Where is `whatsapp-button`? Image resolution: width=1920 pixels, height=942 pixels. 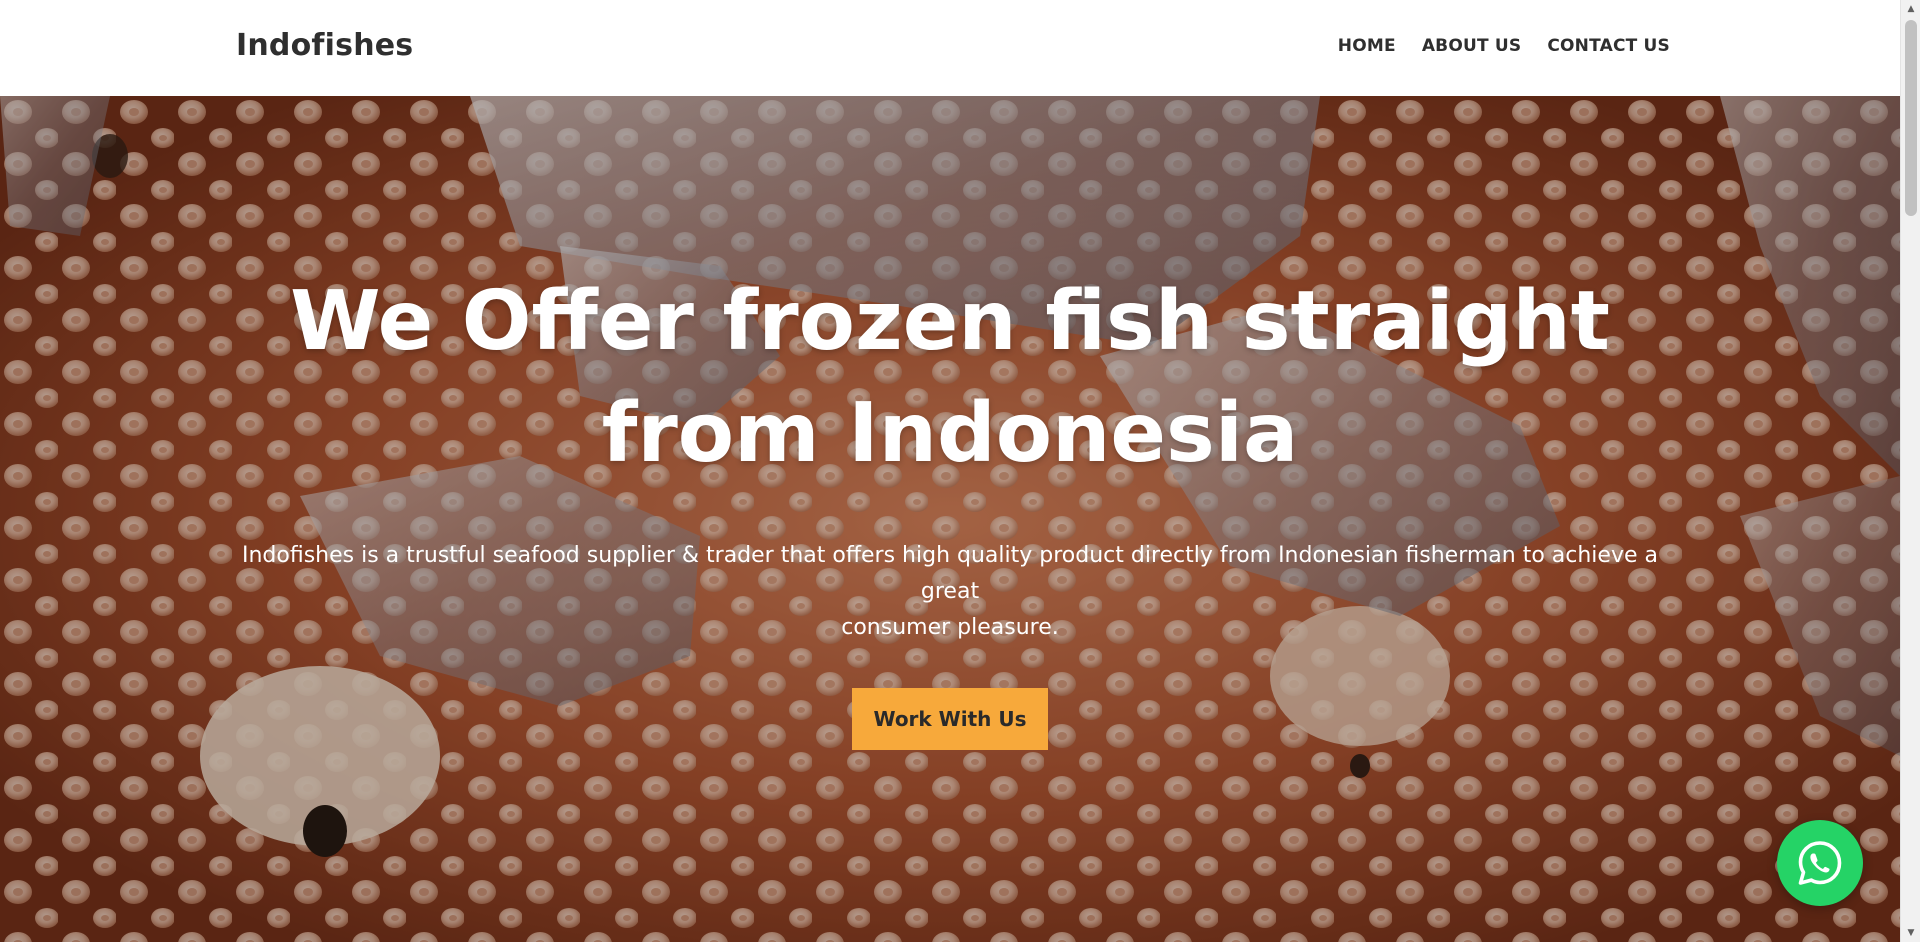
whatsapp-button is located at coordinates (1820, 863).